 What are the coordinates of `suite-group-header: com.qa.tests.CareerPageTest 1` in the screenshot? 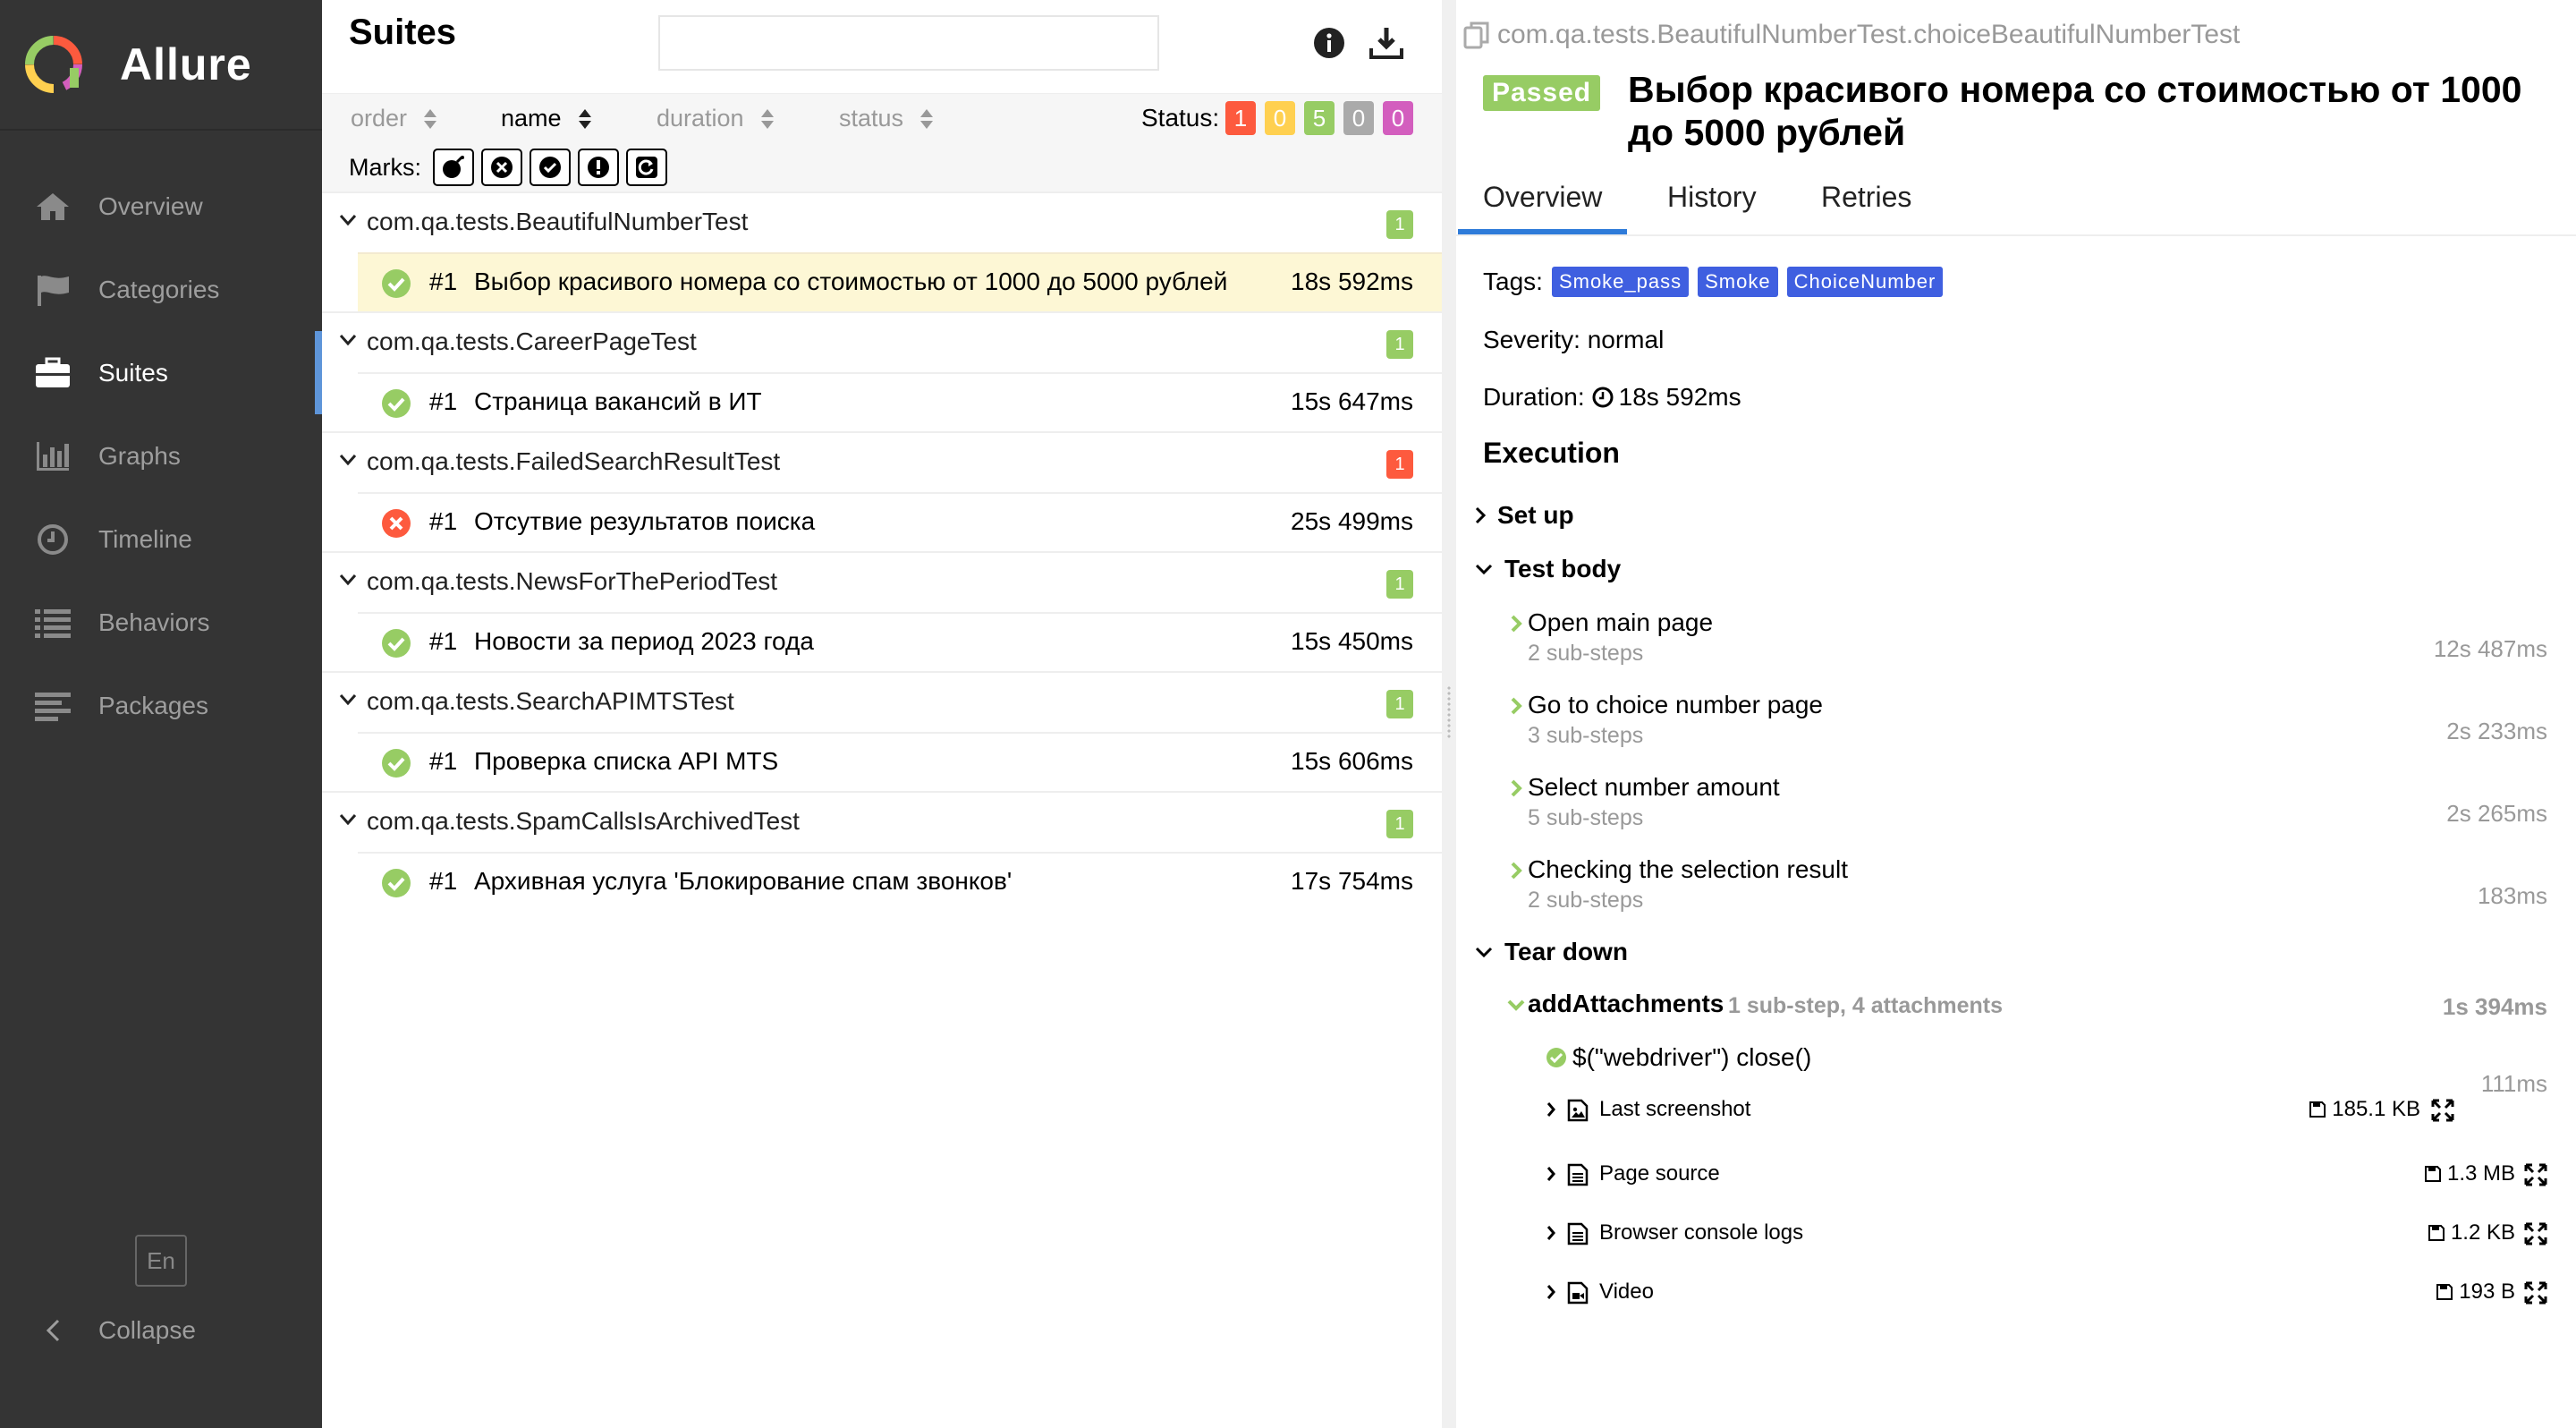 It's located at (882, 342).